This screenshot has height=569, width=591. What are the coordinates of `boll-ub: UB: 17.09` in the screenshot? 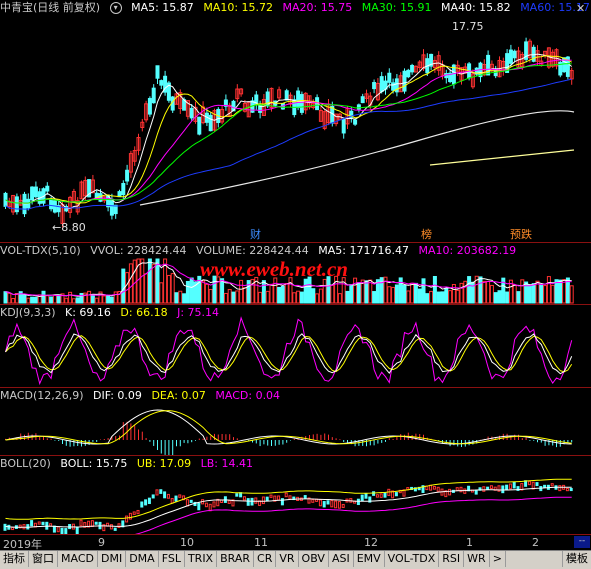 It's located at (164, 463).